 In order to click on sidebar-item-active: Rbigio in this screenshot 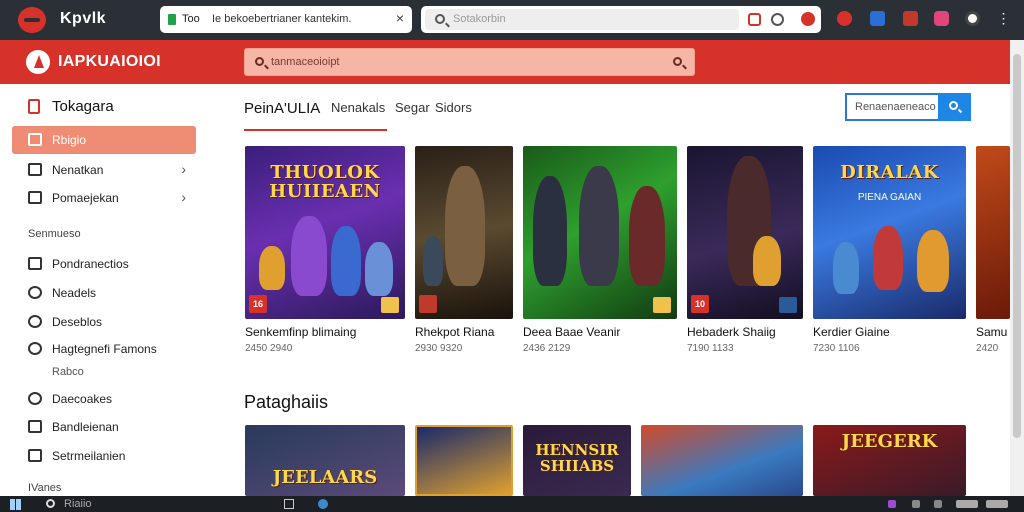, I will do `click(104, 140)`.